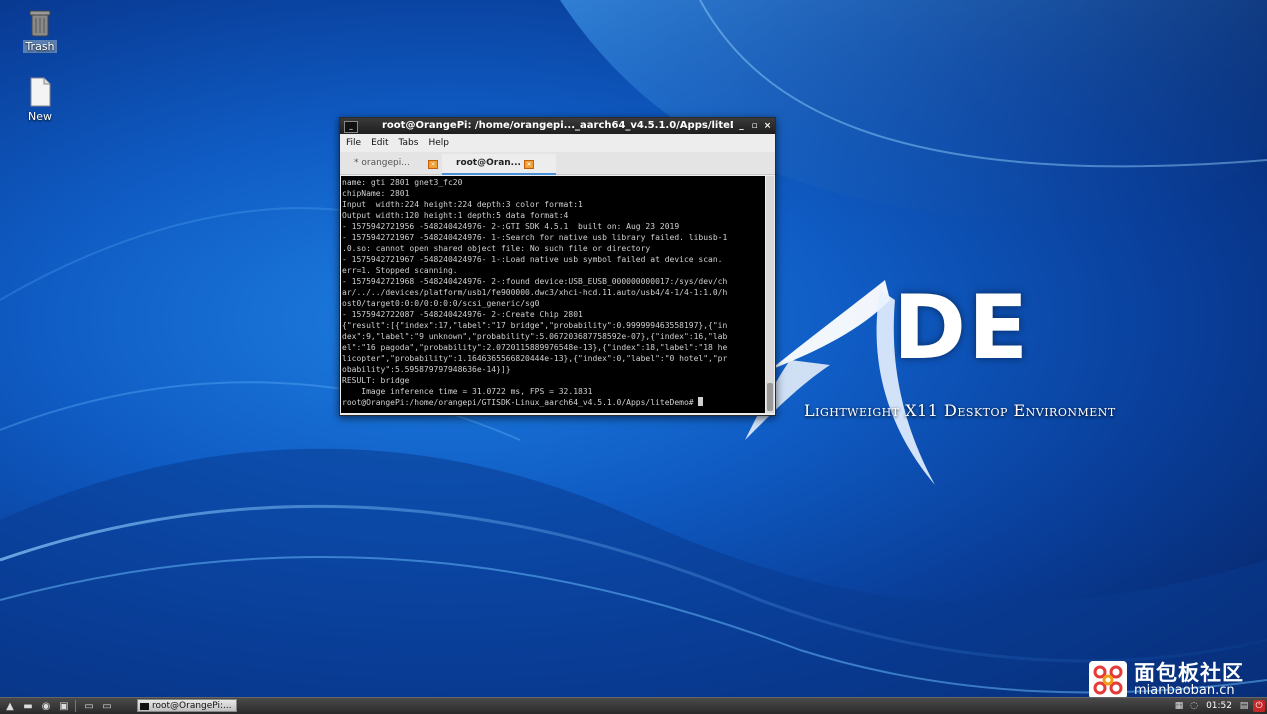 The height and width of the screenshot is (714, 1267). What do you see at coordinates (741, 126) in the screenshot?
I see `minimize-button: _` at bounding box center [741, 126].